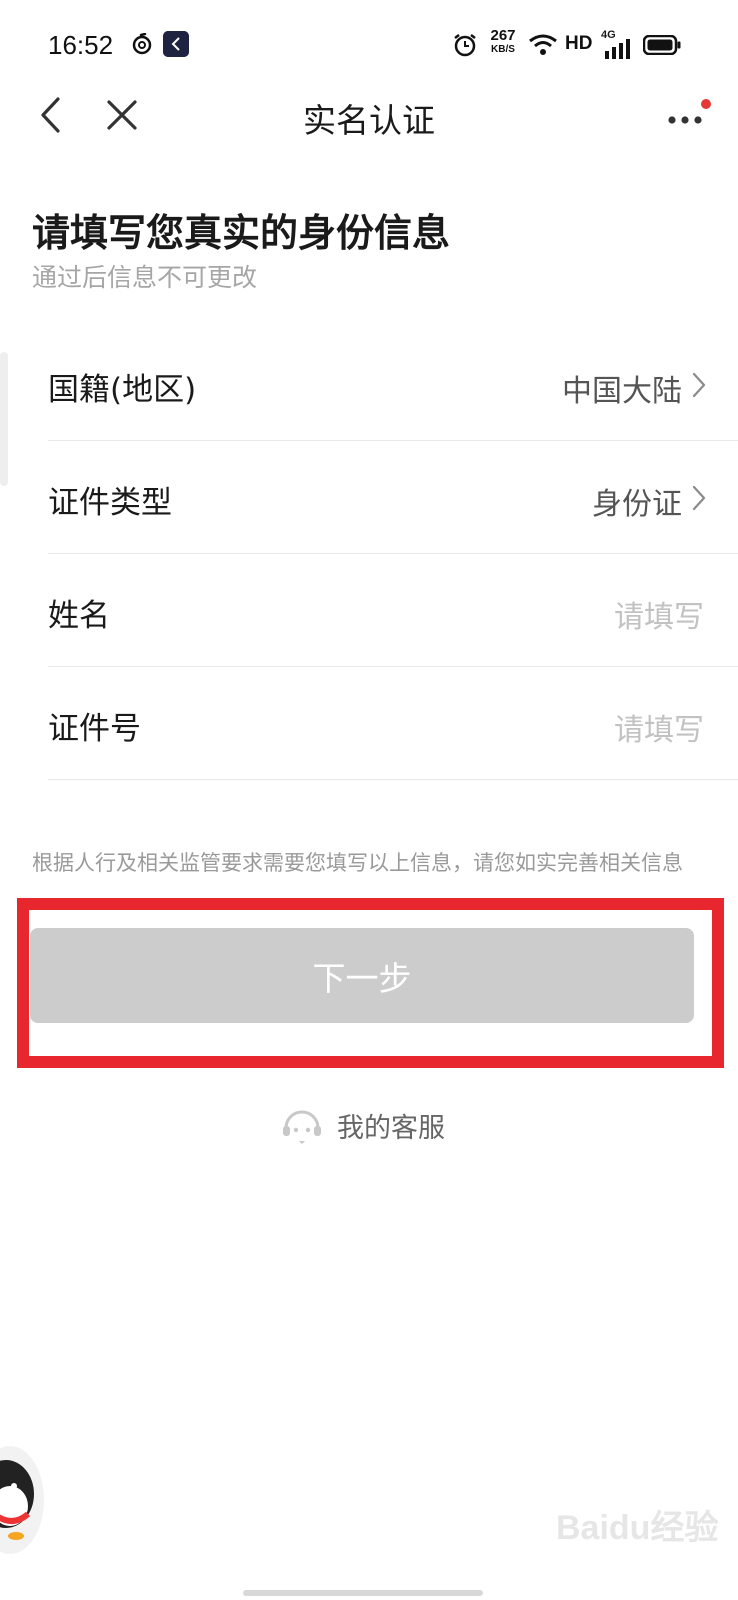 This screenshot has width=738, height=1600. What do you see at coordinates (659, 614) in the screenshot?
I see `name-input: 请填写` at bounding box center [659, 614].